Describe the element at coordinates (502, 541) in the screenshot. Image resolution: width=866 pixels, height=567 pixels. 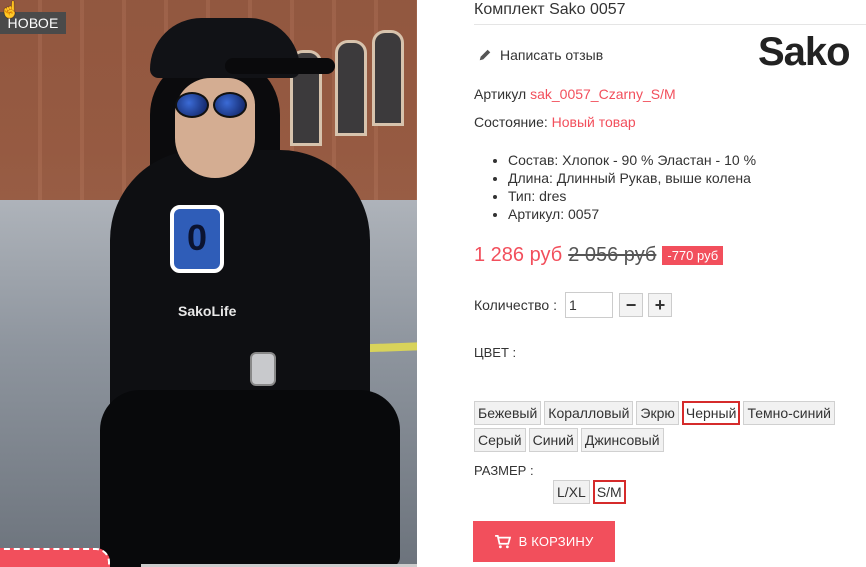
I see `cart-icon` at that location.